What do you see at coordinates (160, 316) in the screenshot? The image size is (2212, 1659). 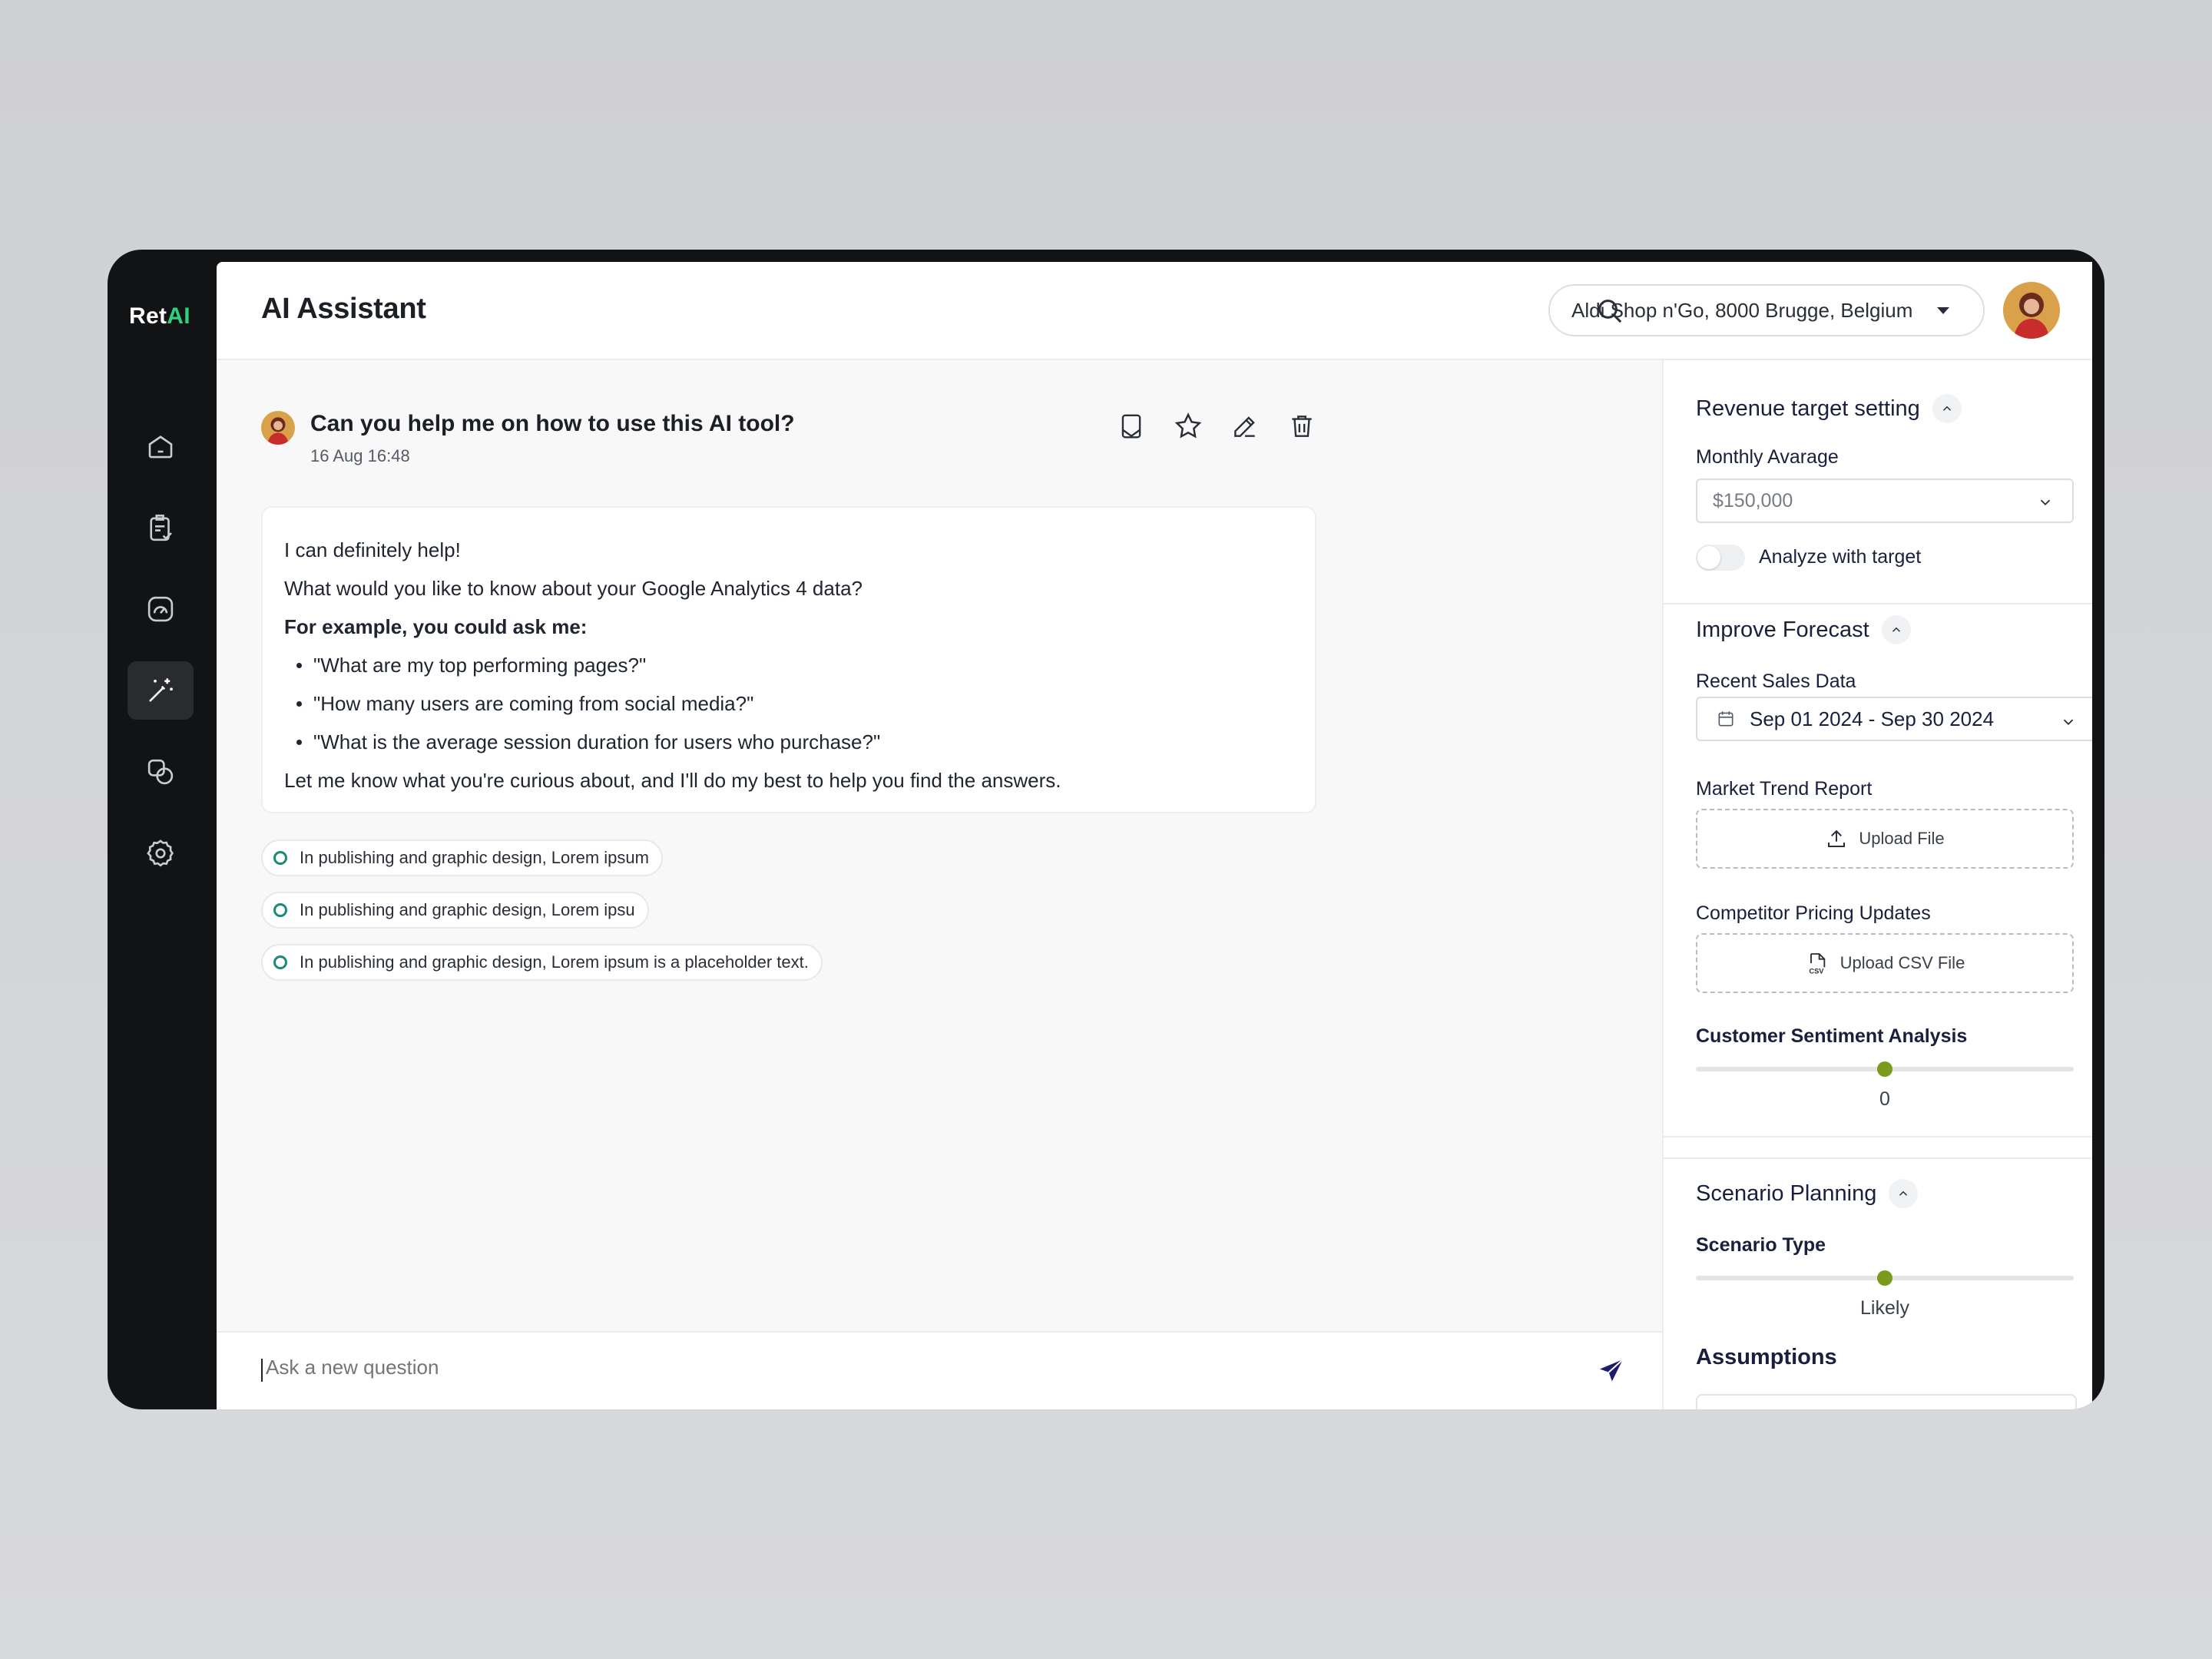 I see `logo: RetAI` at bounding box center [160, 316].